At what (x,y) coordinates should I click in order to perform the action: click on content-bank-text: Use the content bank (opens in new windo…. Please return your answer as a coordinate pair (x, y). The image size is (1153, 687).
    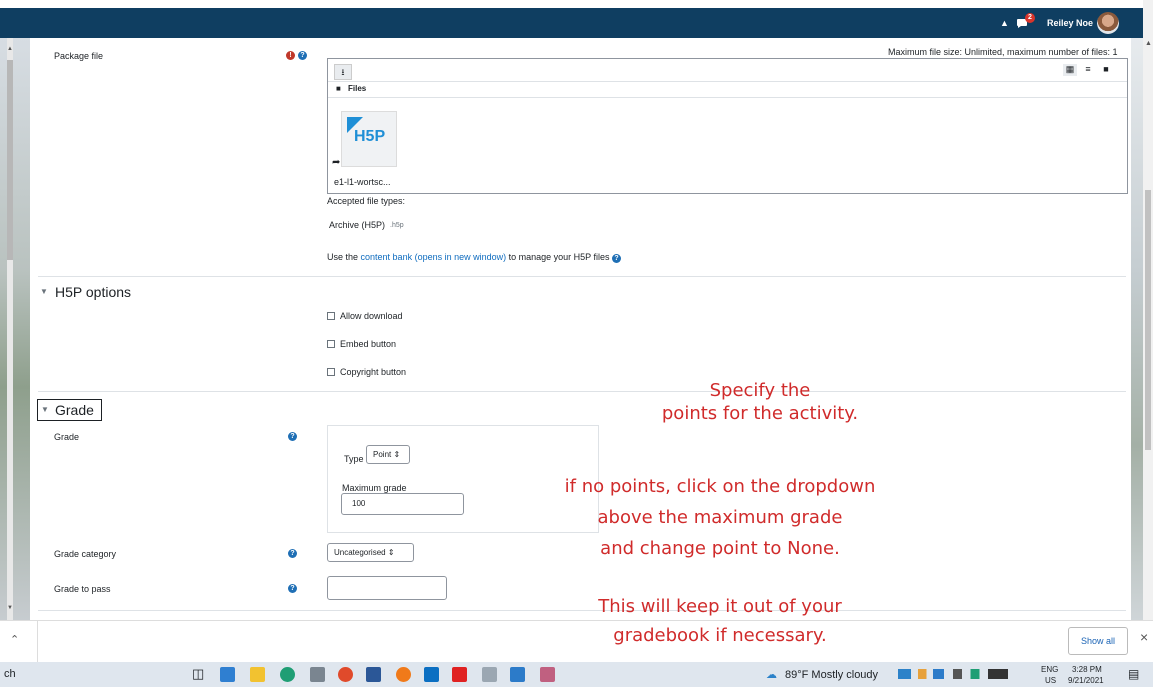
    Looking at the image, I should click on (474, 257).